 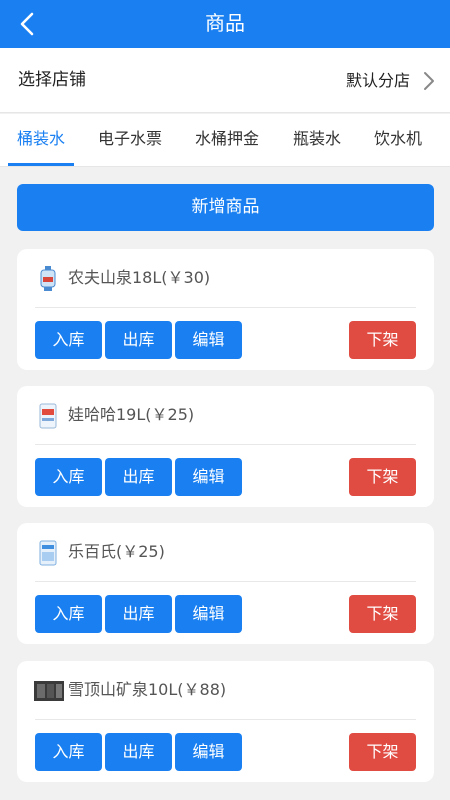 I want to click on store-label: 选择店铺, so click(x=52, y=80).